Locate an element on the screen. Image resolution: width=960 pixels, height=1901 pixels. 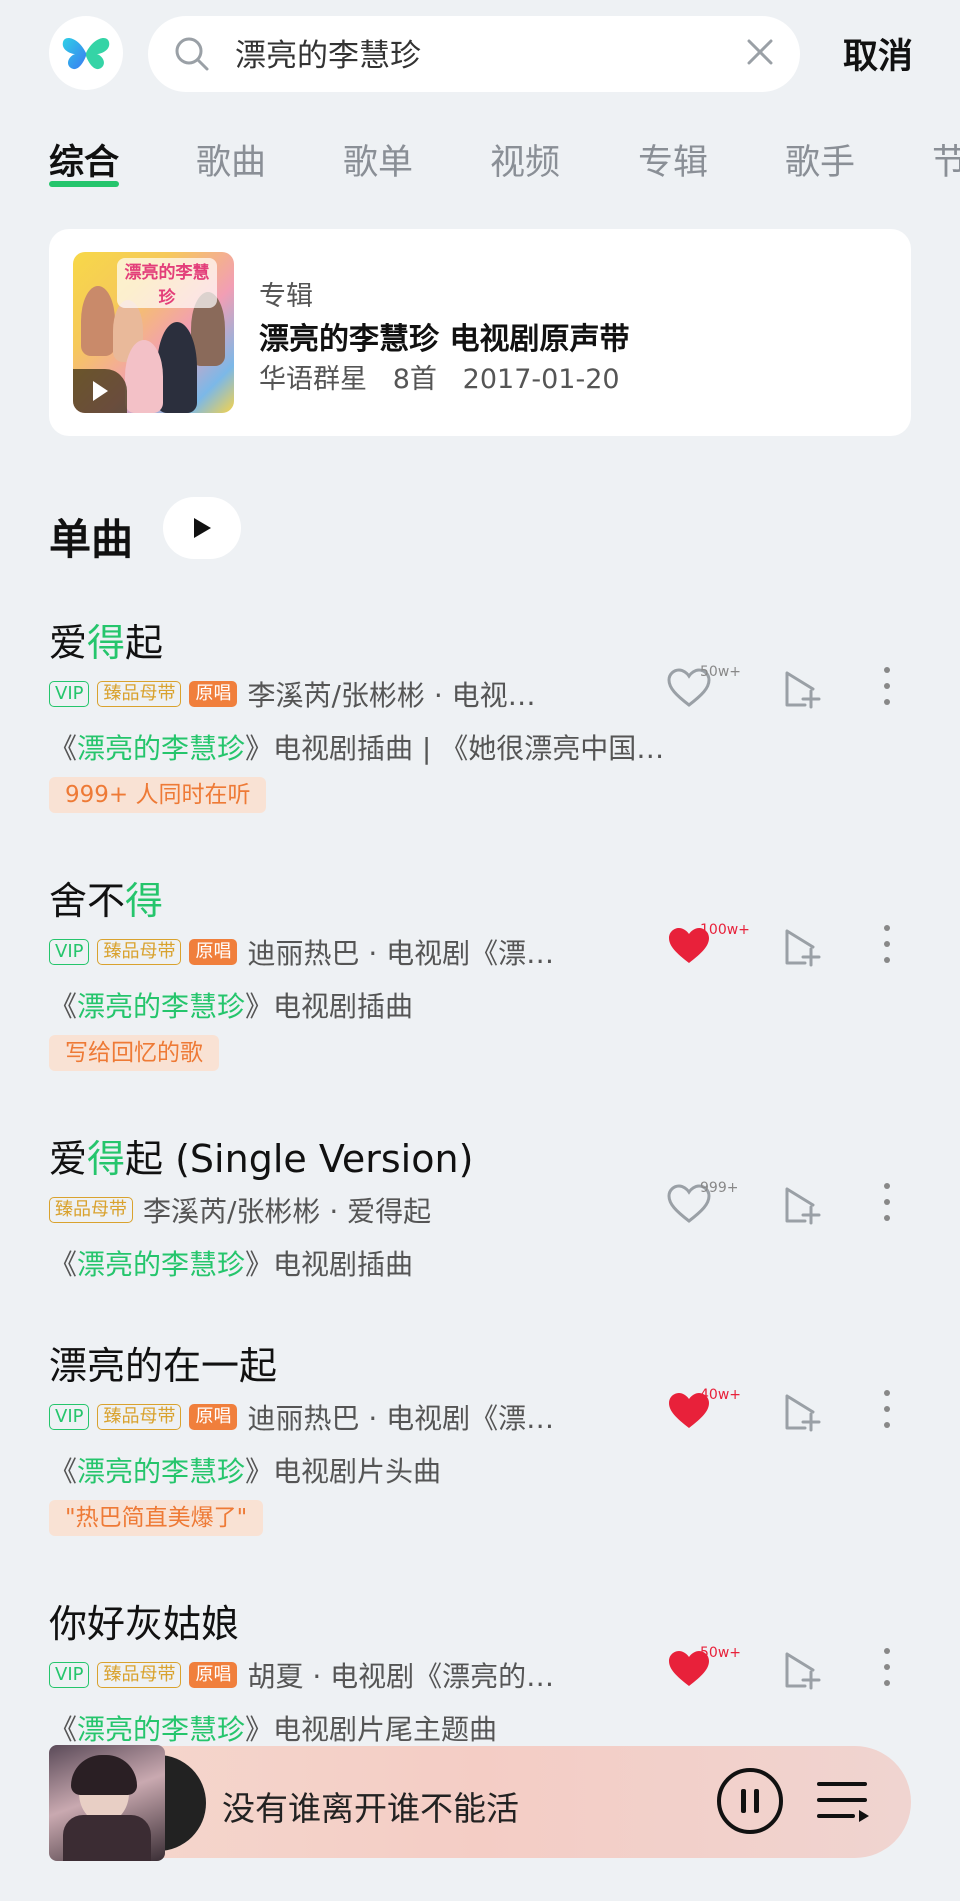
album-cover: 漂亮的李慧珍 is located at coordinates (153, 332).